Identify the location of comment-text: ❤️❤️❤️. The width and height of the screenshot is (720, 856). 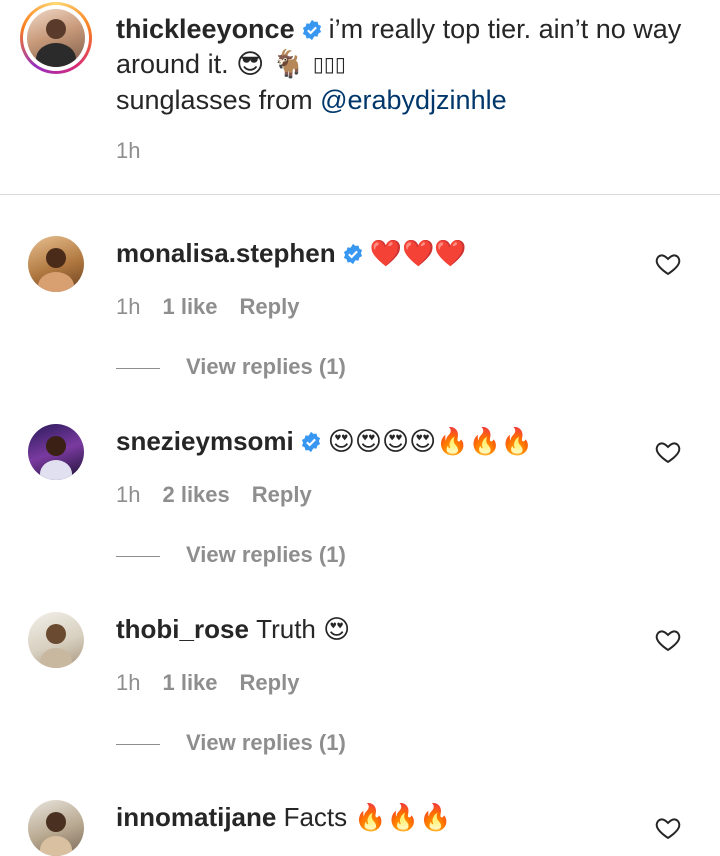
(418, 253).